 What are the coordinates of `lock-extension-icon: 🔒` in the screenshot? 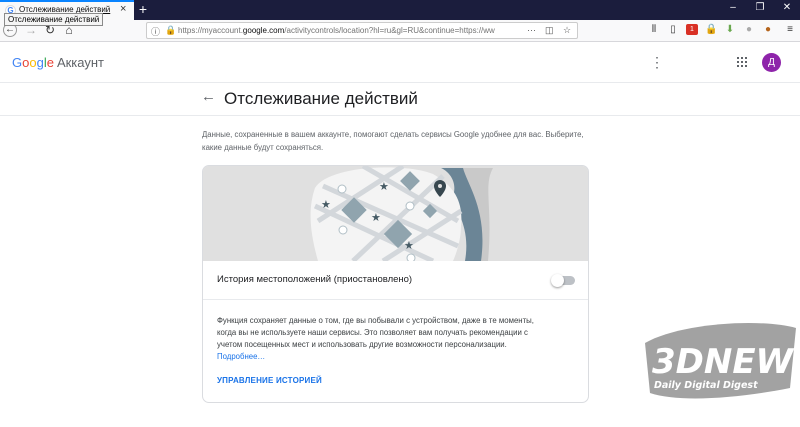 It's located at (711, 29).